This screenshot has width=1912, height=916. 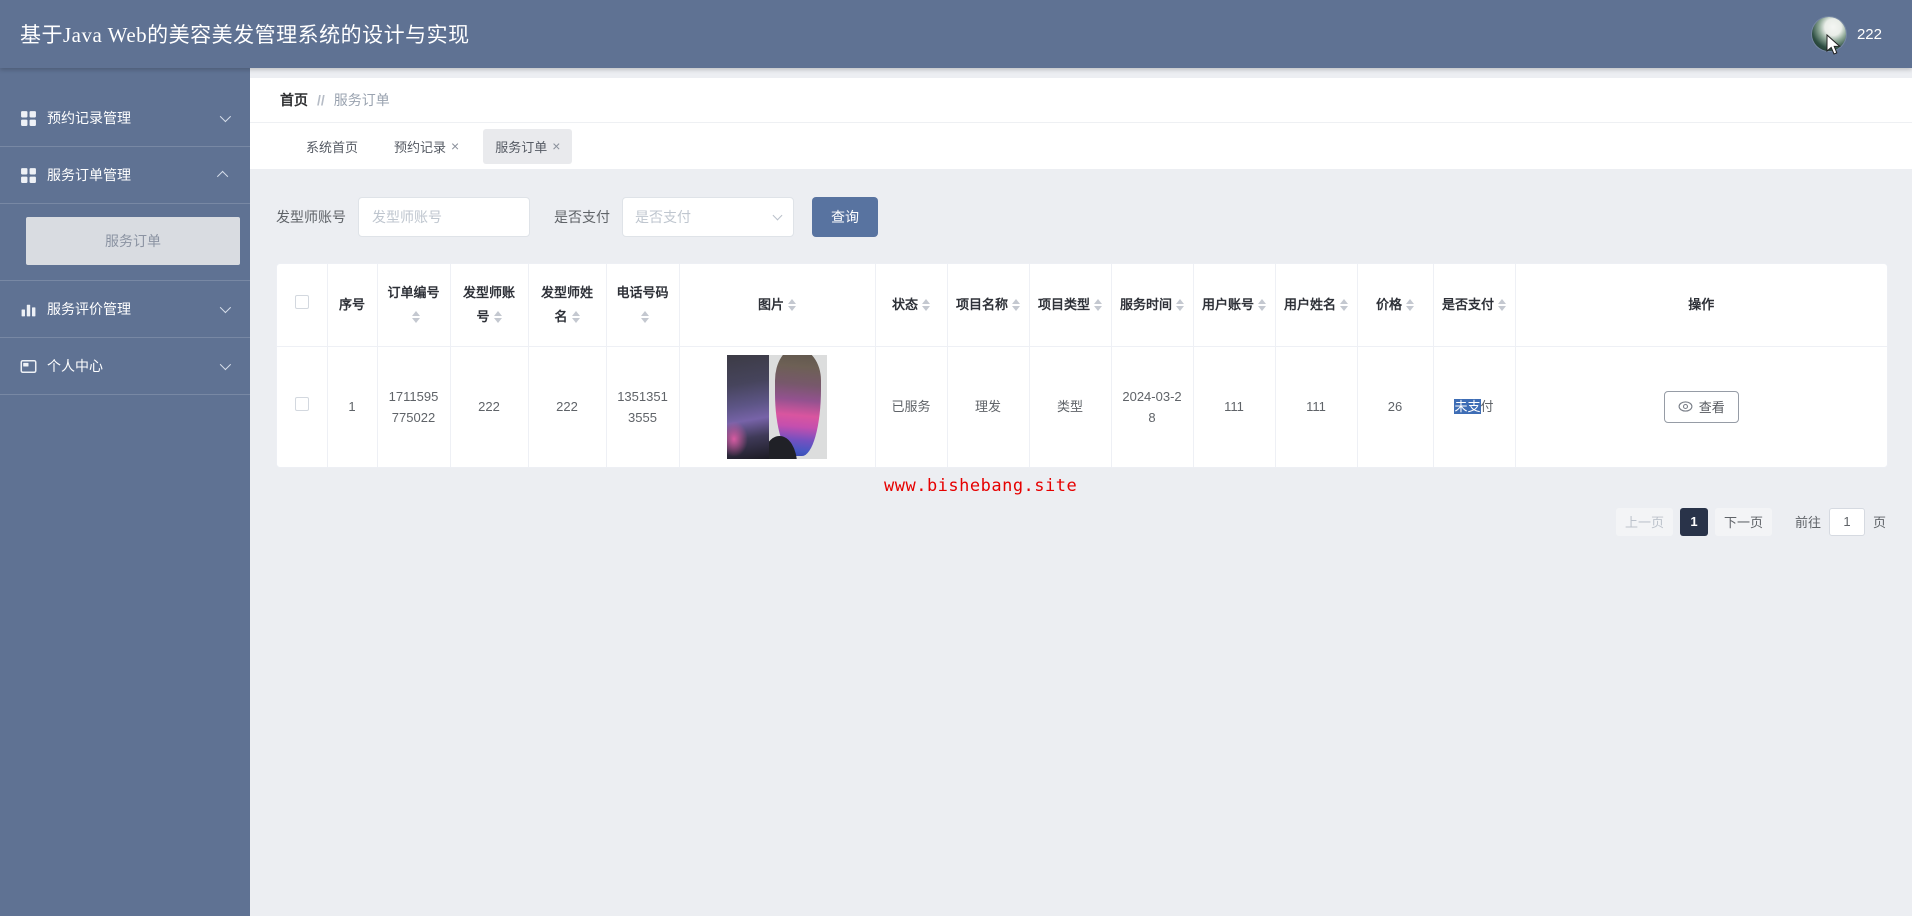 I want to click on pagination: 上一页 1 下一页 前往 页, so click(x=1068, y=521).